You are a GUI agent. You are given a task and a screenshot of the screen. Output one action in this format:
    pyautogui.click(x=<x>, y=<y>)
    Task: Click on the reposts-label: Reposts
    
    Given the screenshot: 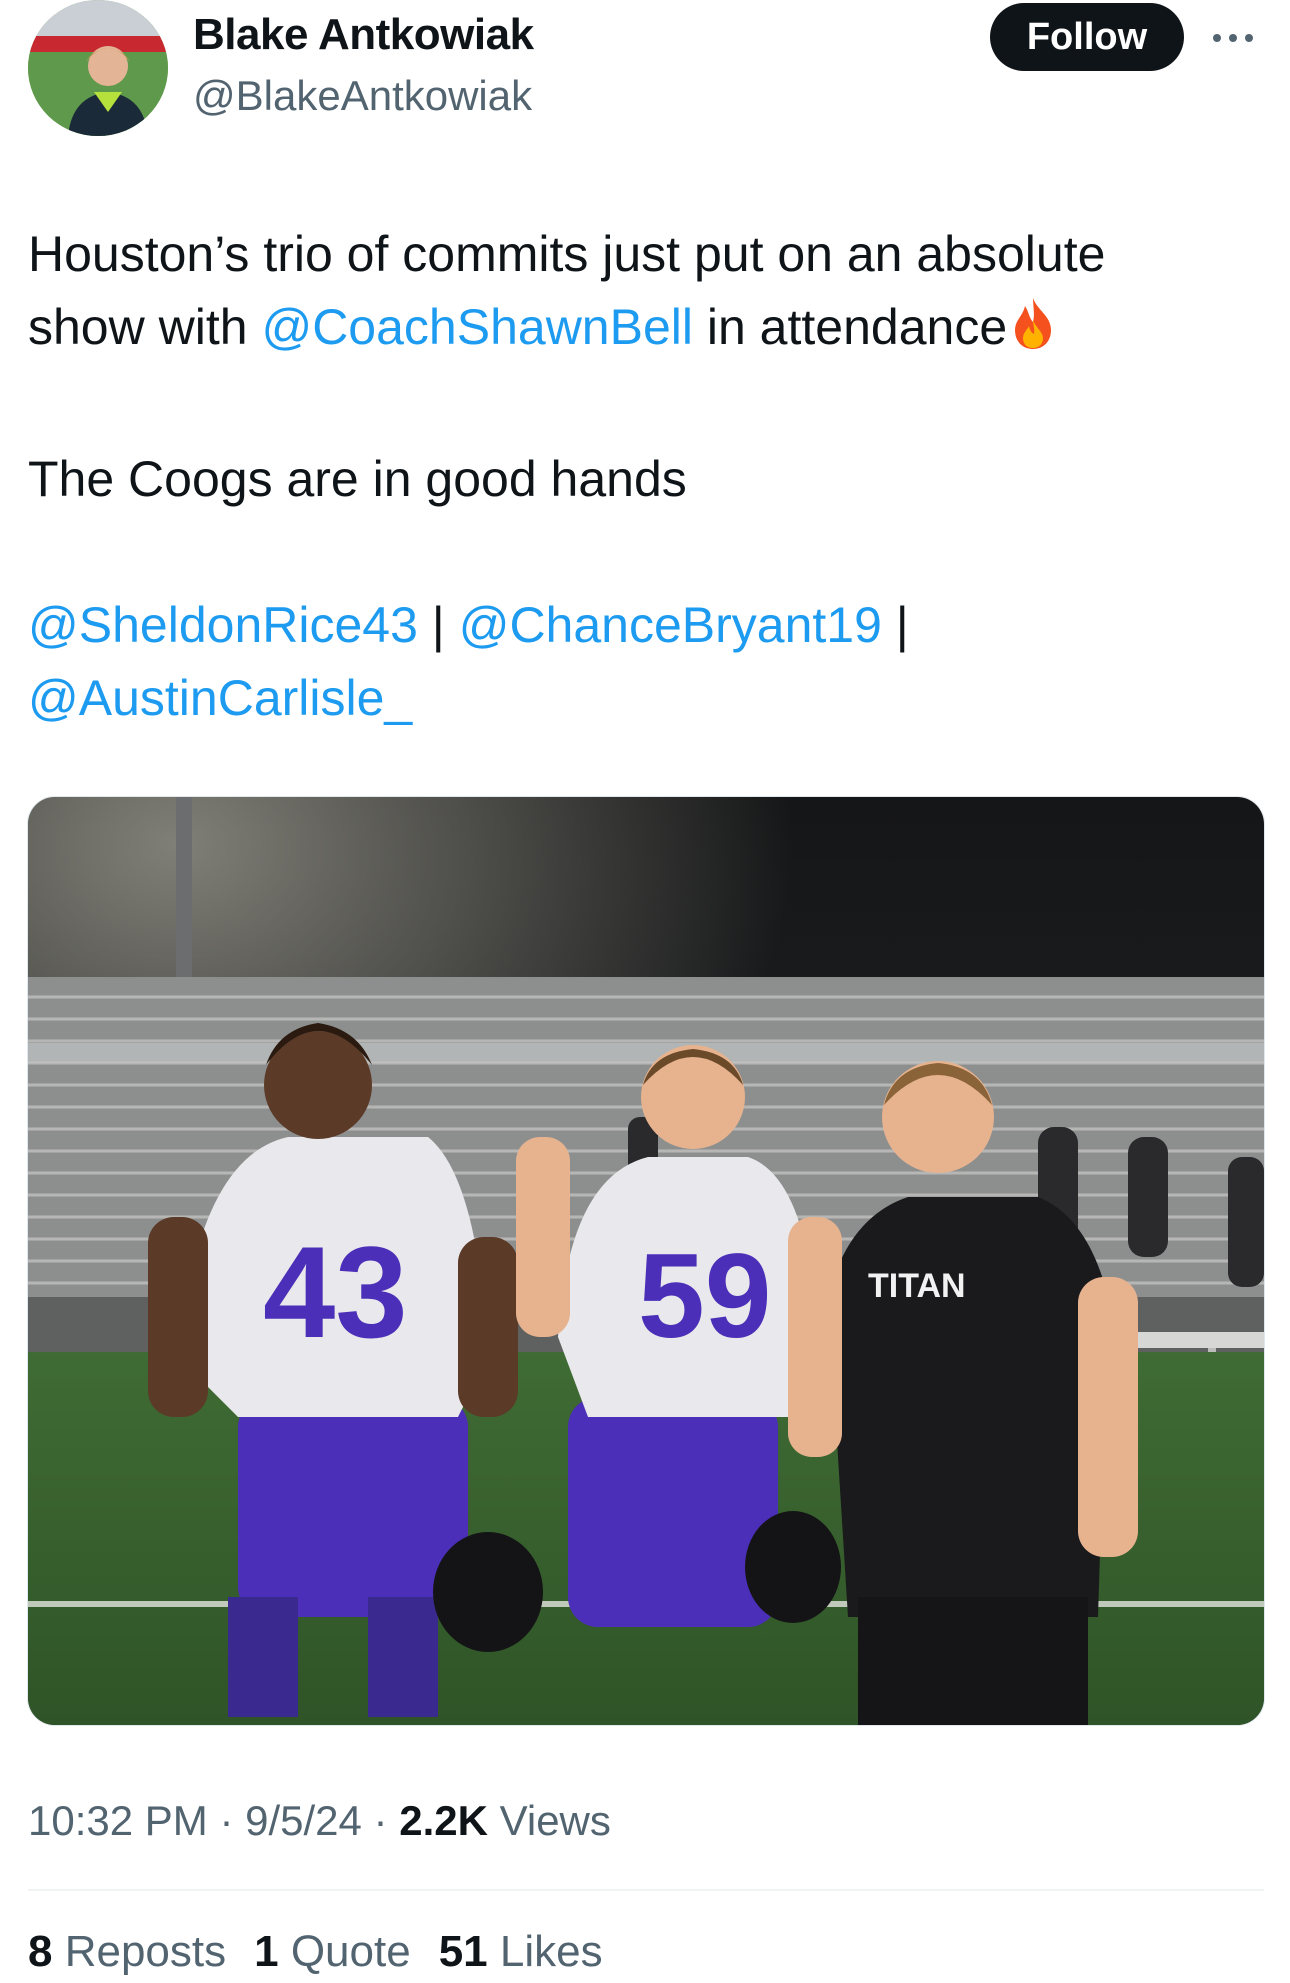 What is the action you would take?
    pyautogui.click(x=139, y=1951)
    